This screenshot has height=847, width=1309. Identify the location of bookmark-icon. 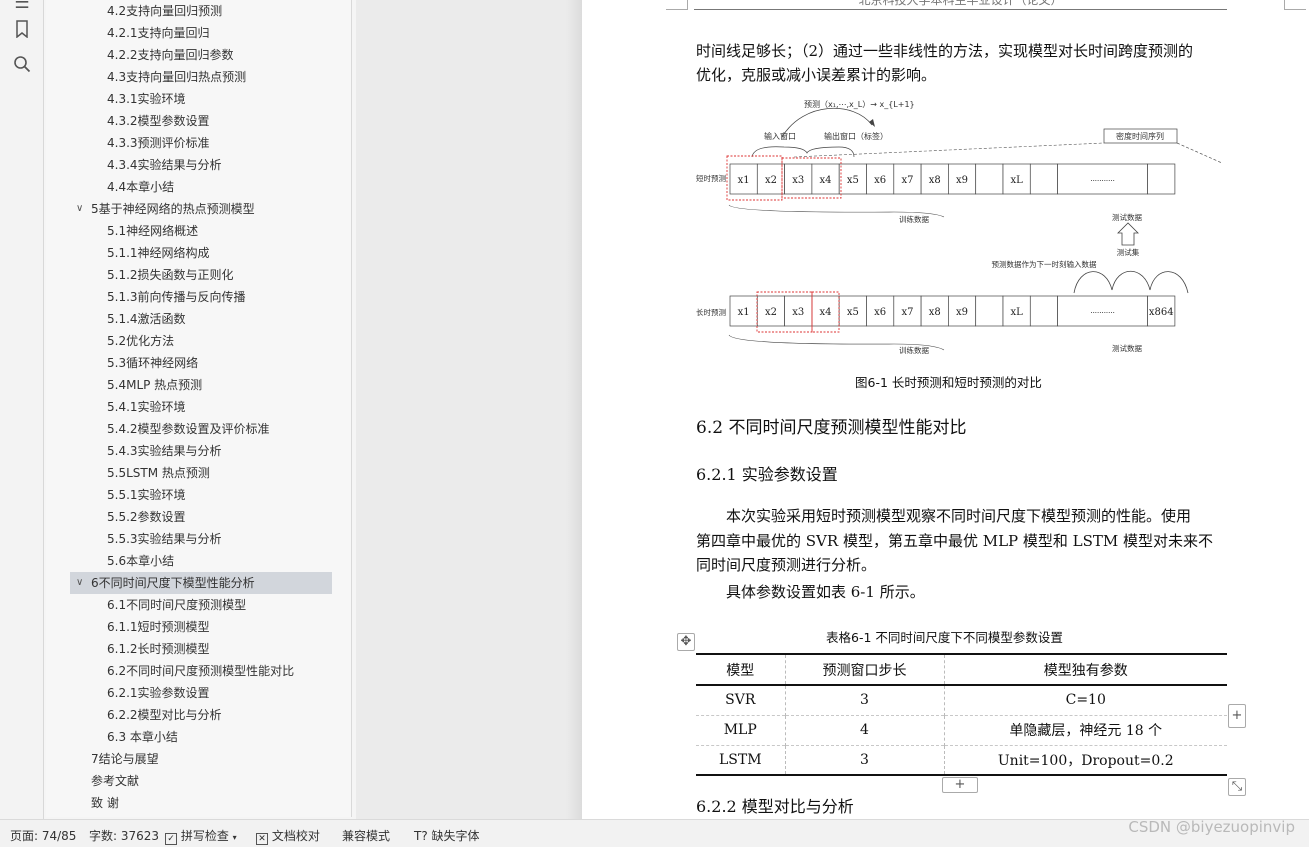
(22, 31).